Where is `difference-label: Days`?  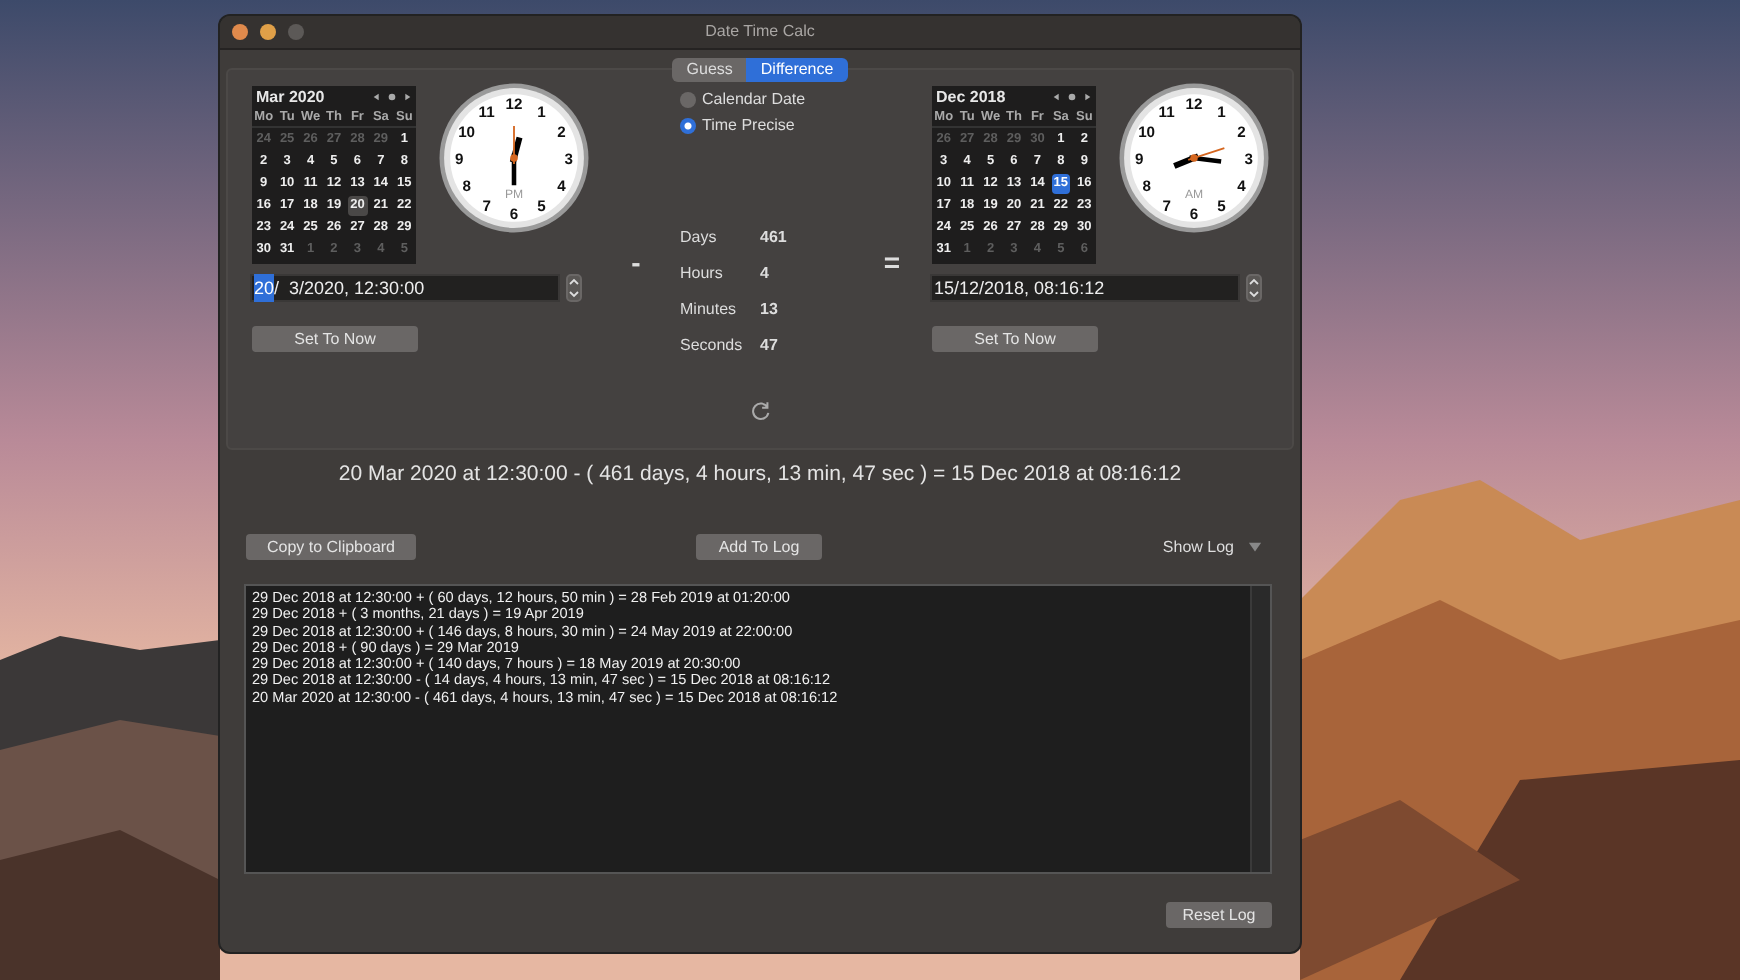 difference-label: Days is located at coordinates (699, 238).